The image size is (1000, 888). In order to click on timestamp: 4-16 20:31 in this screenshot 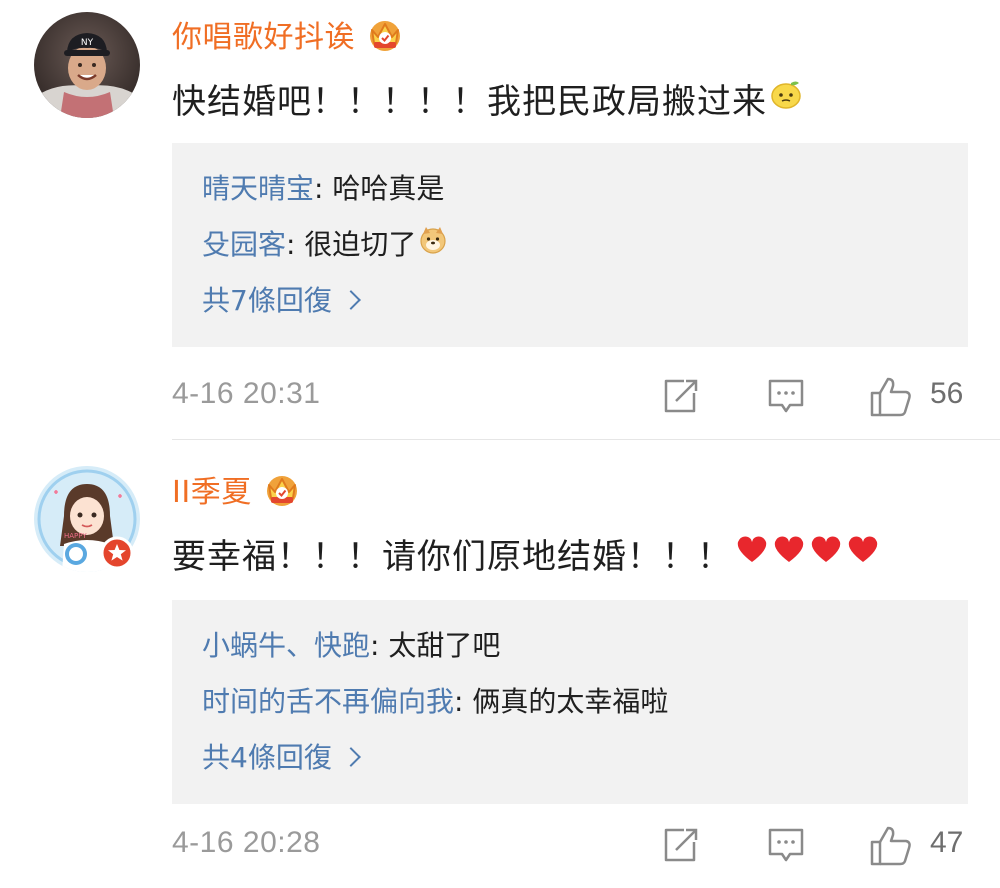, I will do `click(246, 393)`.